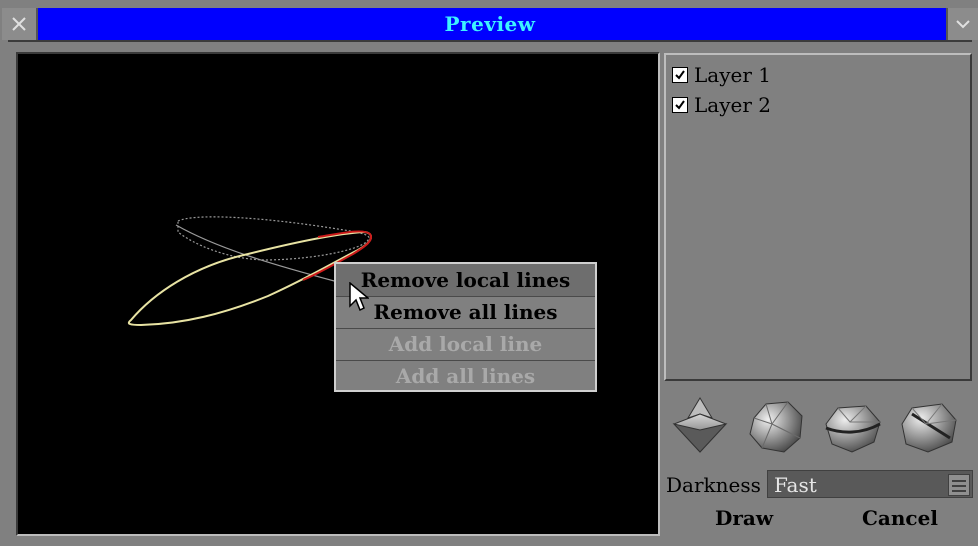 Image resolution: width=978 pixels, height=546 pixels. What do you see at coordinates (465, 312) in the screenshot?
I see `menu-item-remove-all-lines: Remove all lines` at bounding box center [465, 312].